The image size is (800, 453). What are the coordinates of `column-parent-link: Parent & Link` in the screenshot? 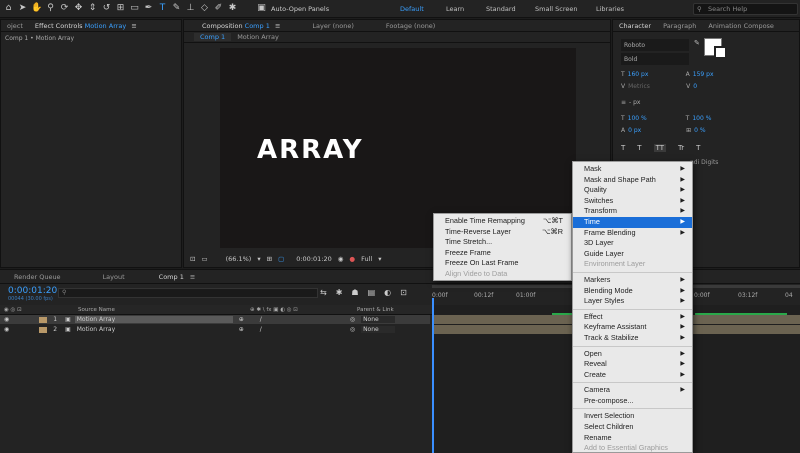 It's located at (375, 310).